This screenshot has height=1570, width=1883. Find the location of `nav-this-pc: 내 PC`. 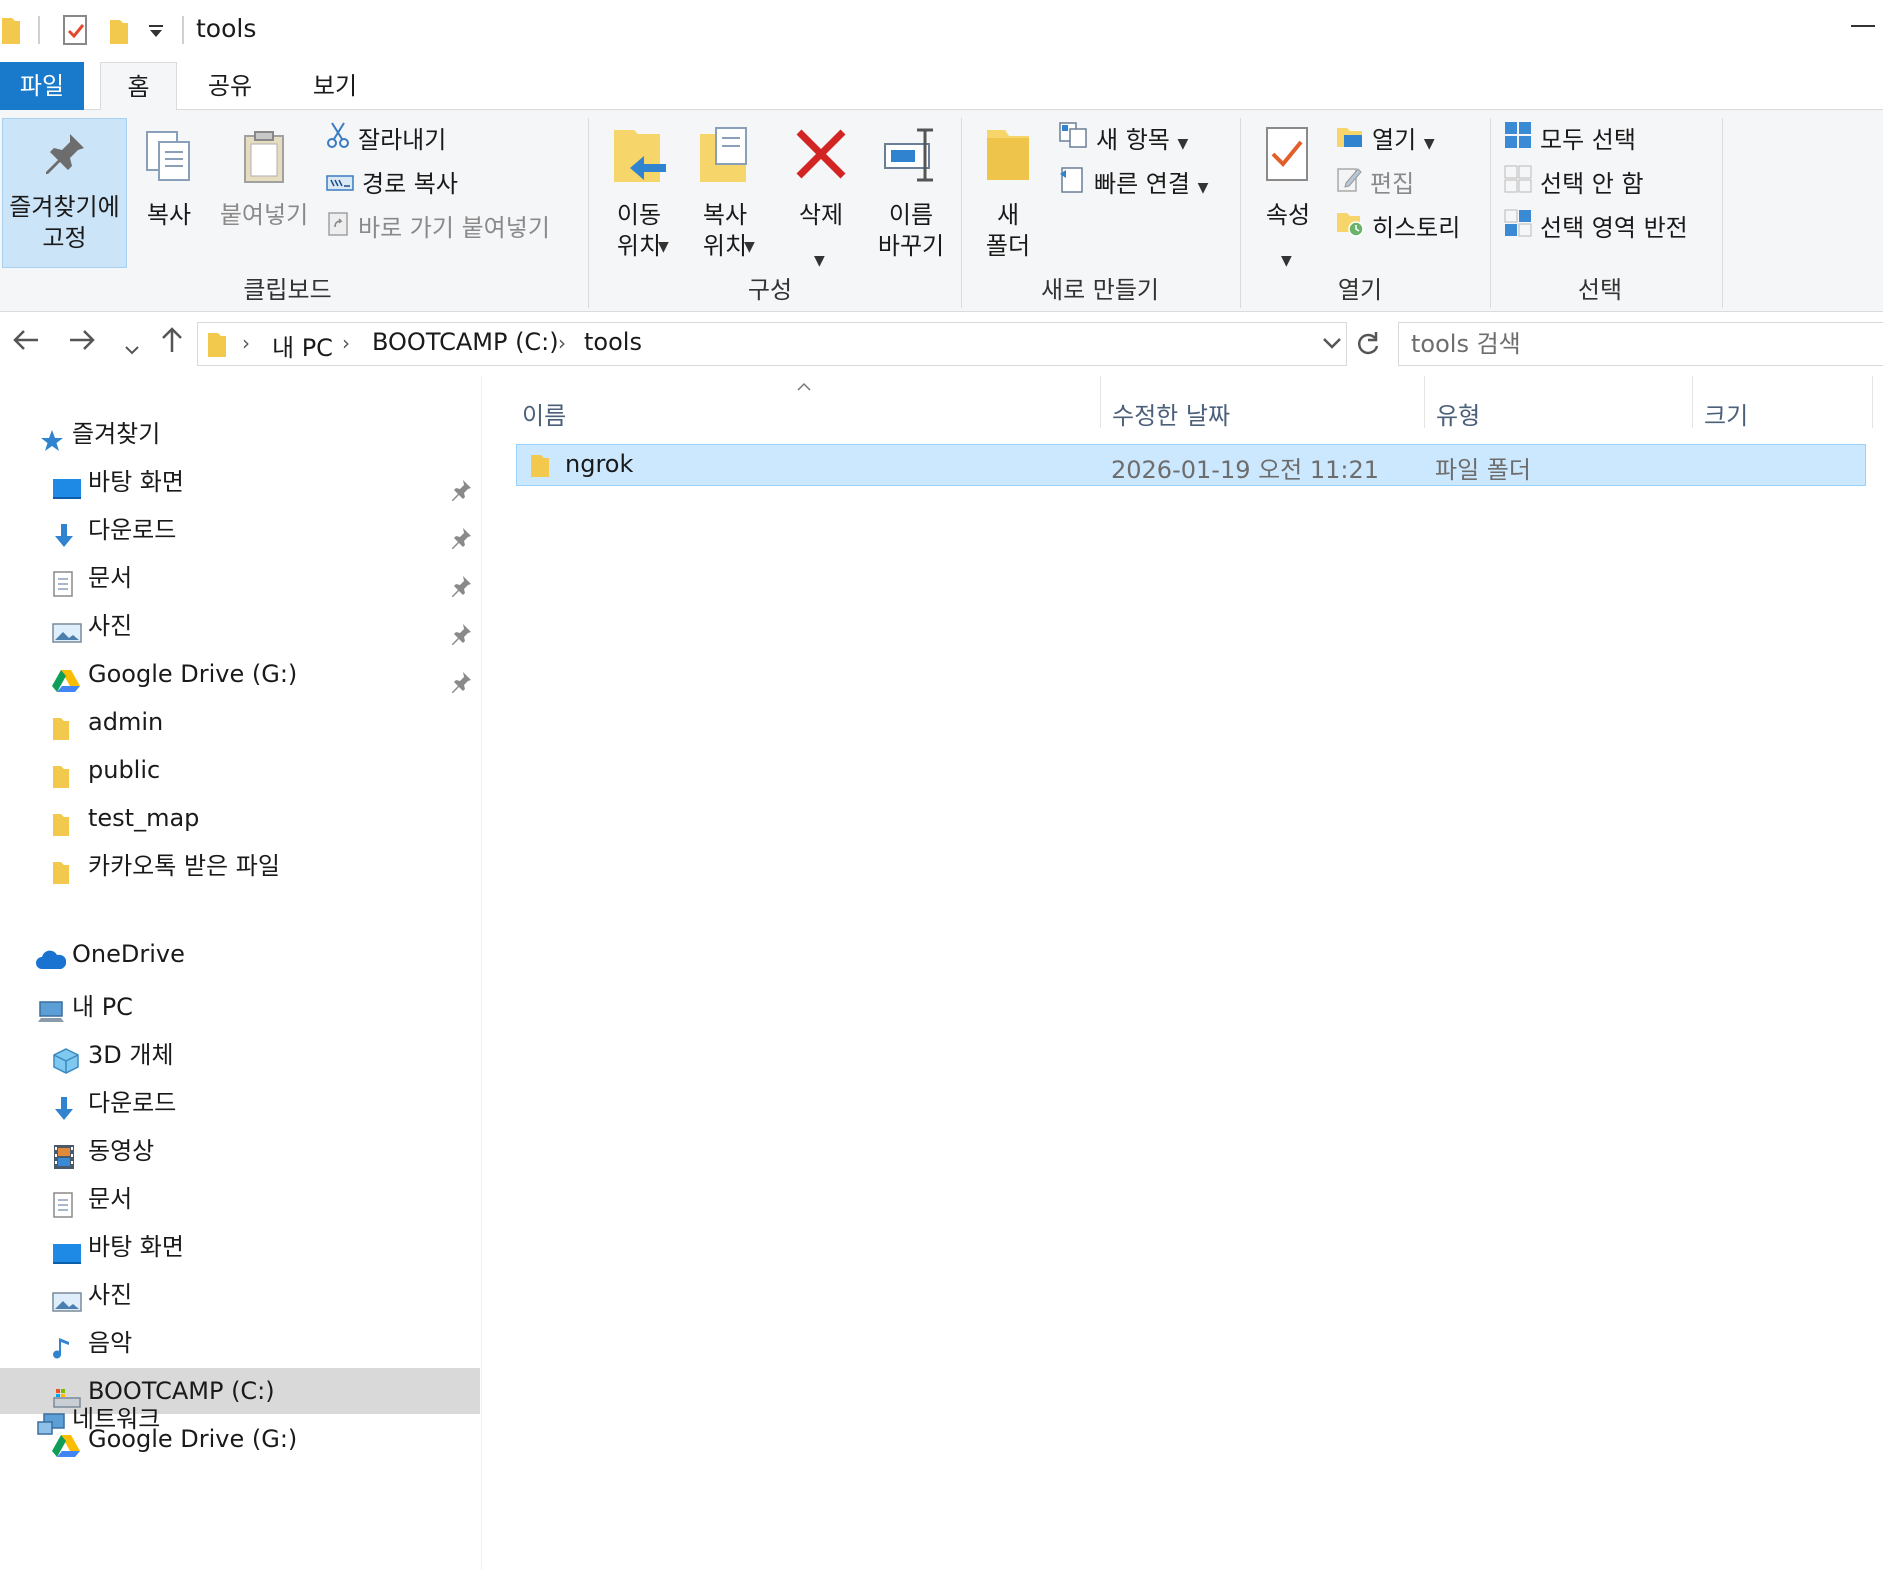

nav-this-pc: 내 PC is located at coordinates (240, 1007).